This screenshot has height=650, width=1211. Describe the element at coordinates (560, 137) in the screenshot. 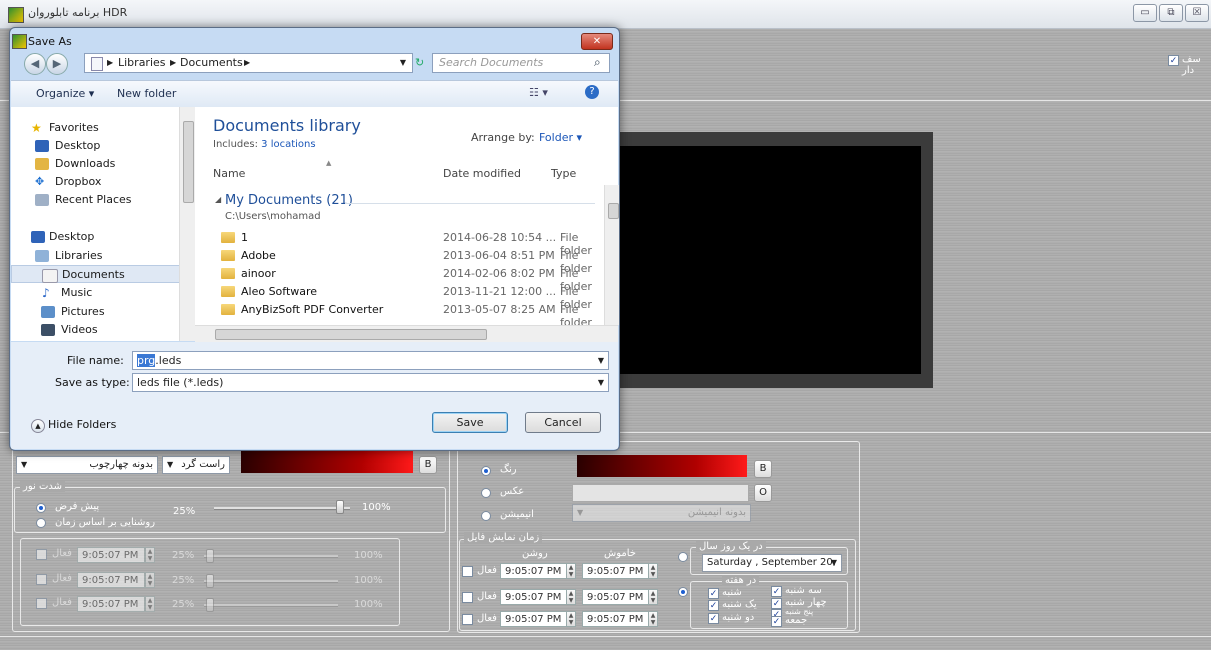

I see `arrange-by-dropdown: Folder ▾` at that location.